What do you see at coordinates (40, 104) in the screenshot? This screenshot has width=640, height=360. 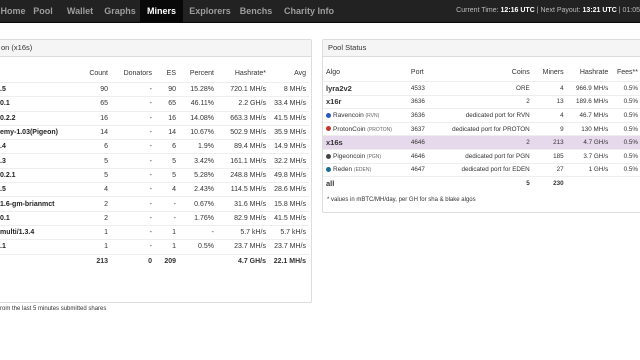 I see `miner-cell-name: 0.1` at bounding box center [40, 104].